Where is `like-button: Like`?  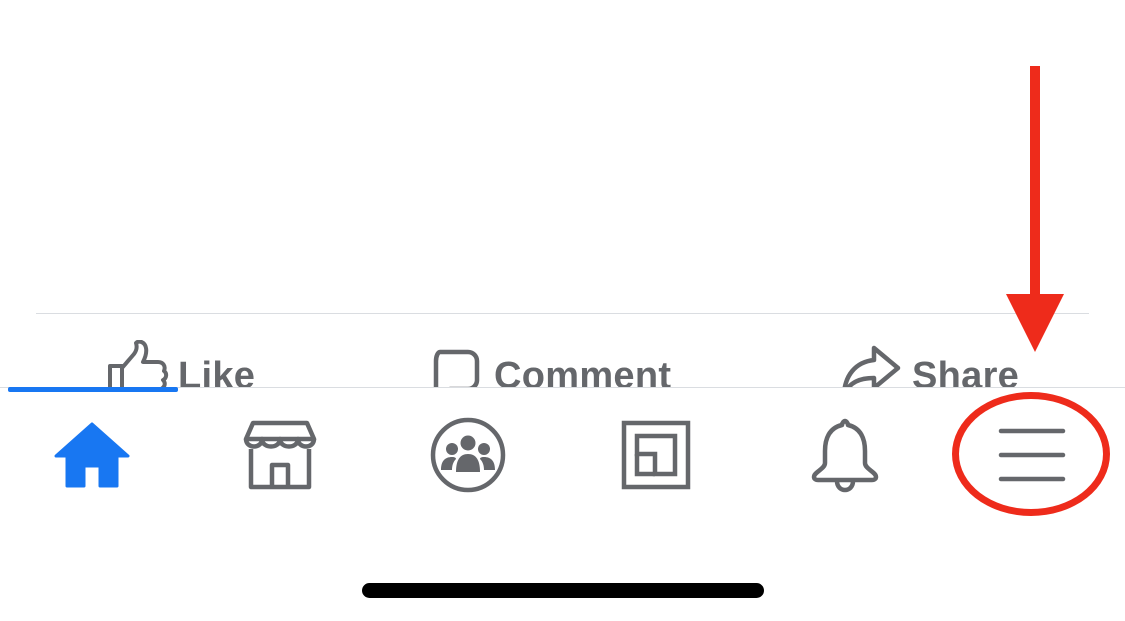
like-button: Like is located at coordinates (180, 364).